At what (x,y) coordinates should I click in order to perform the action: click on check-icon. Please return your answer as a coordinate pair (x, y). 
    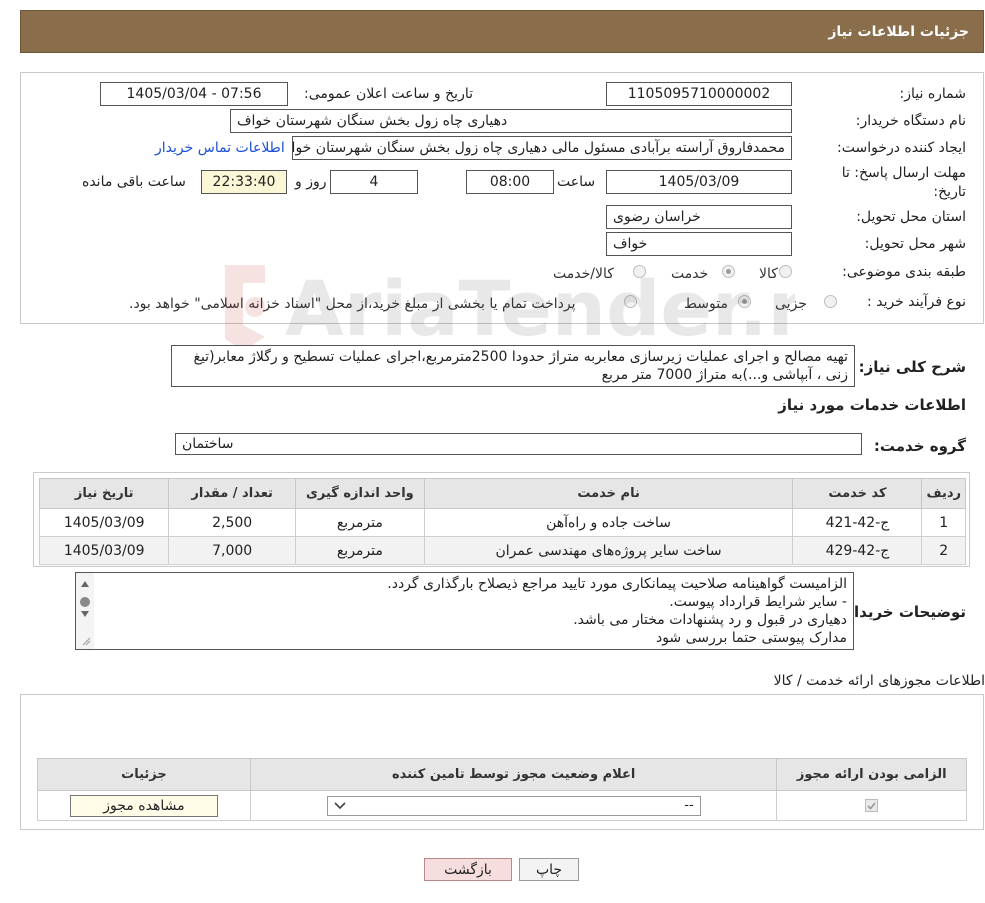
    Looking at the image, I should click on (871, 806).